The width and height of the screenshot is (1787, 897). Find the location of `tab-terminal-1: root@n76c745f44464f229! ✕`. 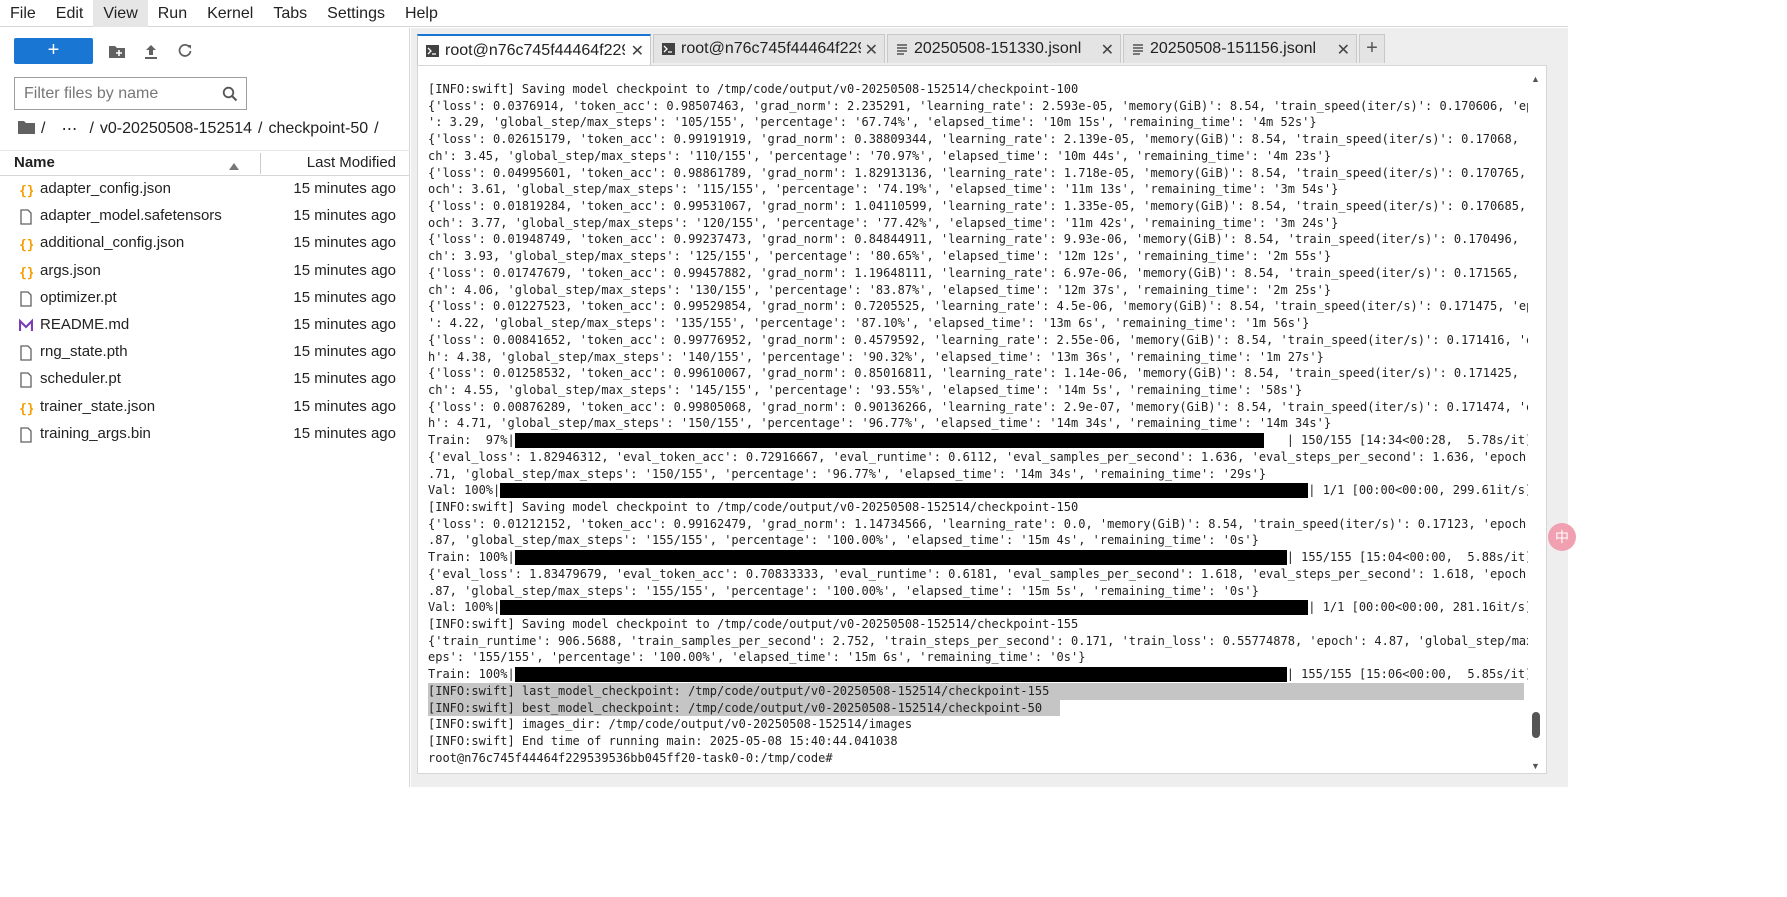

tab-terminal-1: root@n76c745f44464f229! ✕ is located at coordinates (534, 49).